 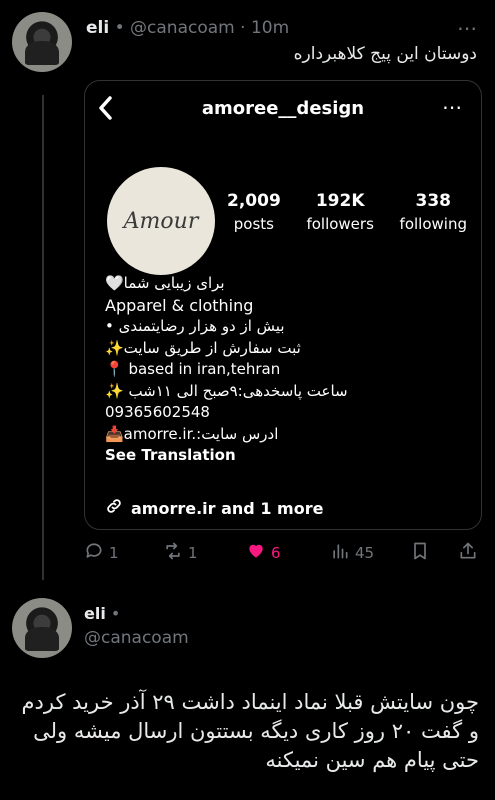 I want to click on bio-category: Apparel & clothing, so click(x=179, y=305).